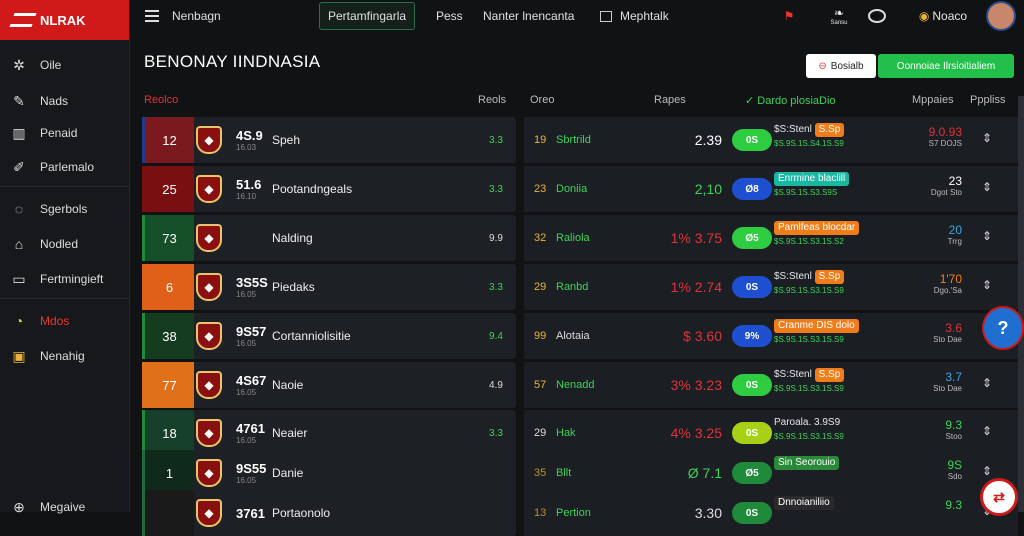  What do you see at coordinates (933, 100) in the screenshot?
I see `col-header-6: Mppaies` at bounding box center [933, 100].